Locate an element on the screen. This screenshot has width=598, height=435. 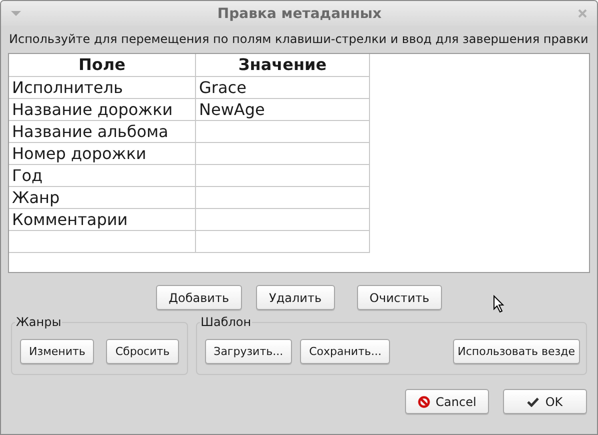
value-cell: NewAge is located at coordinates (283, 109).